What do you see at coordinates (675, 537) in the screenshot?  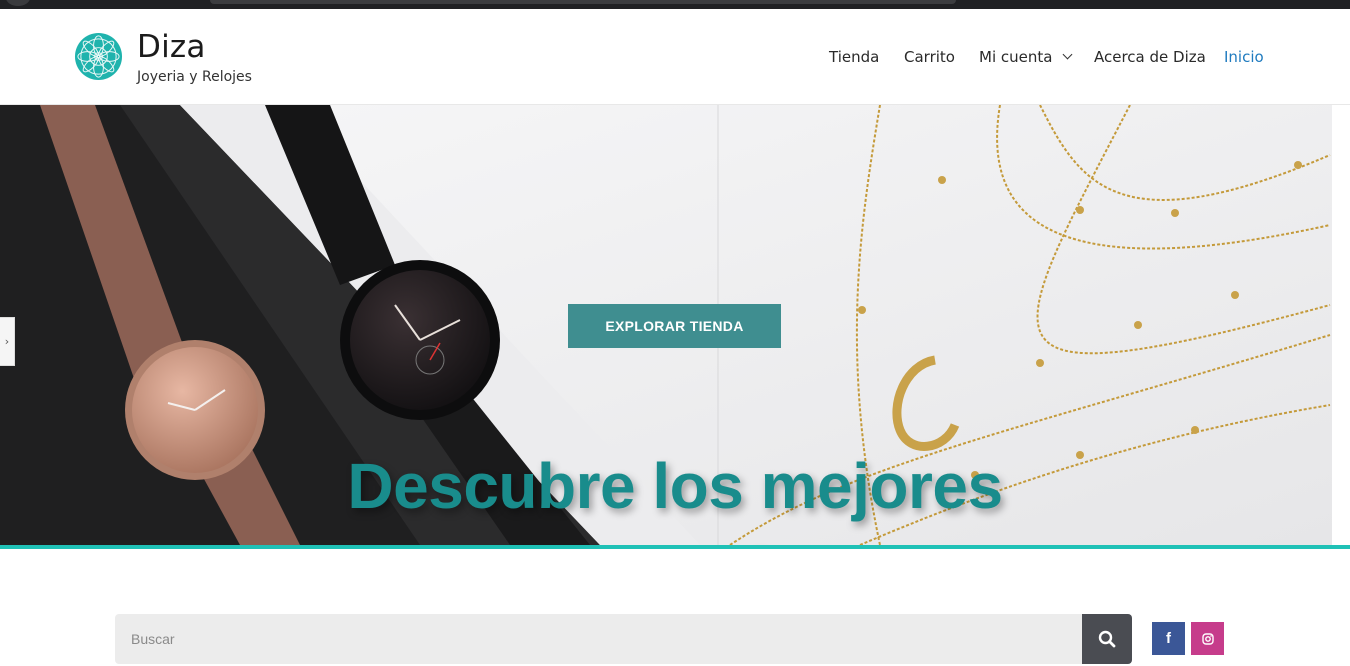 I see `hero-headline-line-2: accesorios` at bounding box center [675, 537].